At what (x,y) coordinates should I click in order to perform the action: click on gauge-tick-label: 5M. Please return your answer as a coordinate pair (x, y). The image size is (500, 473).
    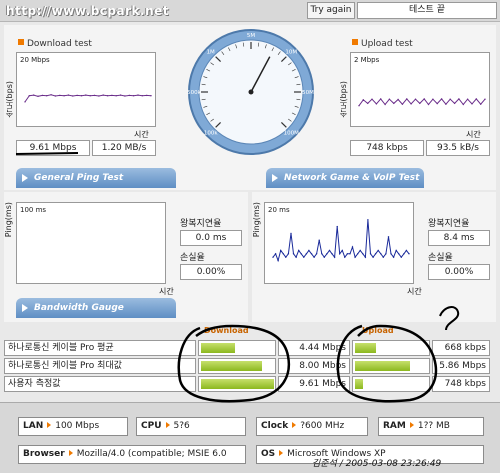
    Looking at the image, I should click on (251, 36).